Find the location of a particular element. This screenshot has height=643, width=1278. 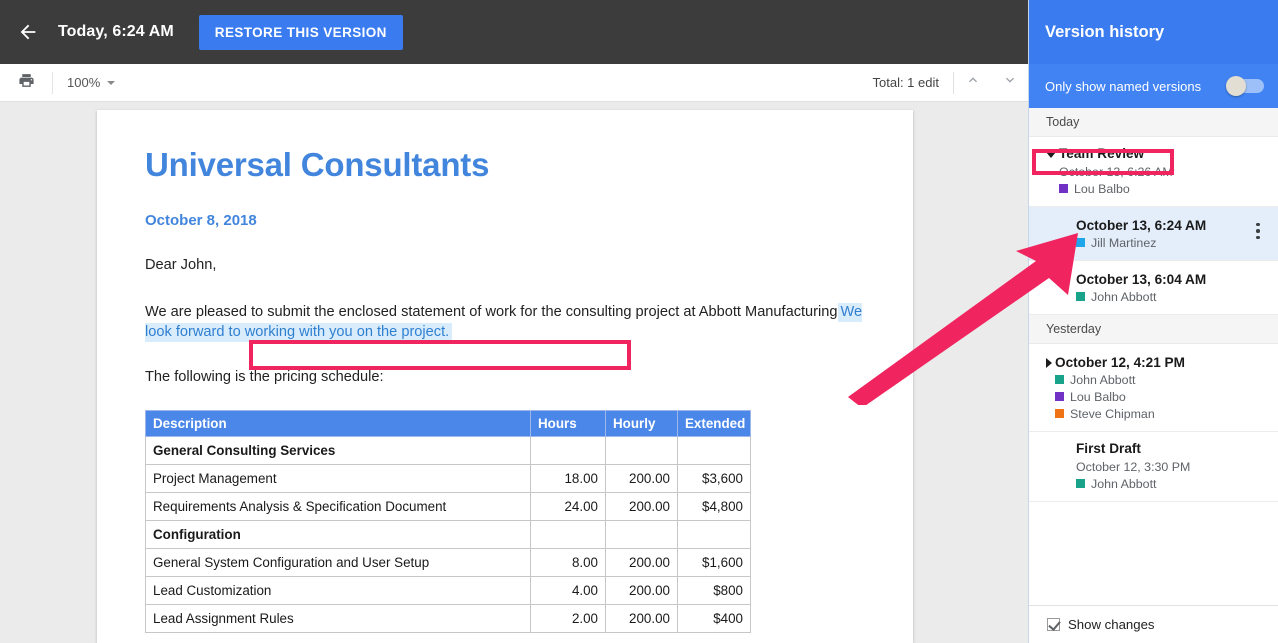

cell-hours is located at coordinates (568, 534).